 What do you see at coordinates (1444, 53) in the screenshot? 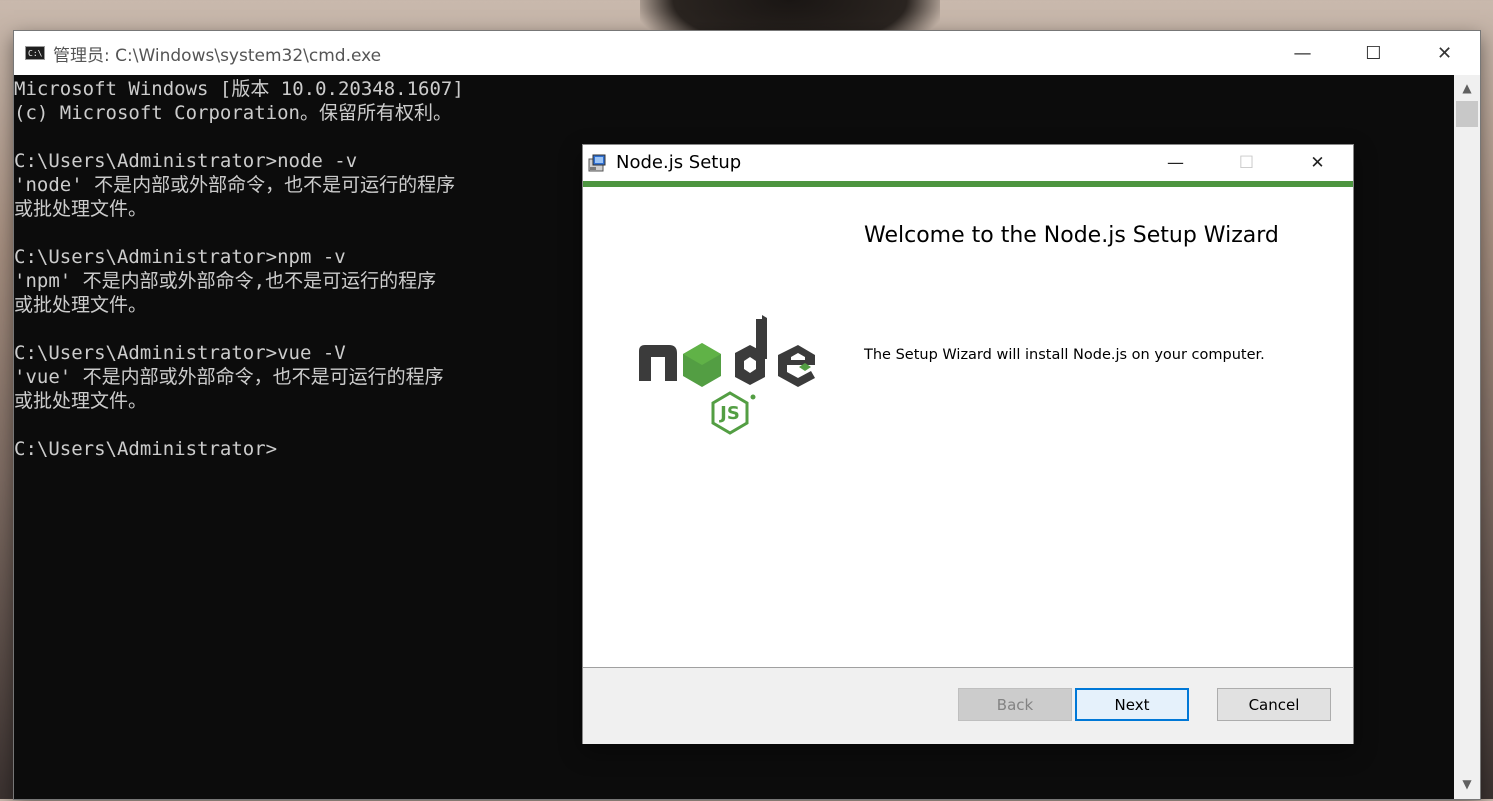
I see `cmd-close-button: ✕` at bounding box center [1444, 53].